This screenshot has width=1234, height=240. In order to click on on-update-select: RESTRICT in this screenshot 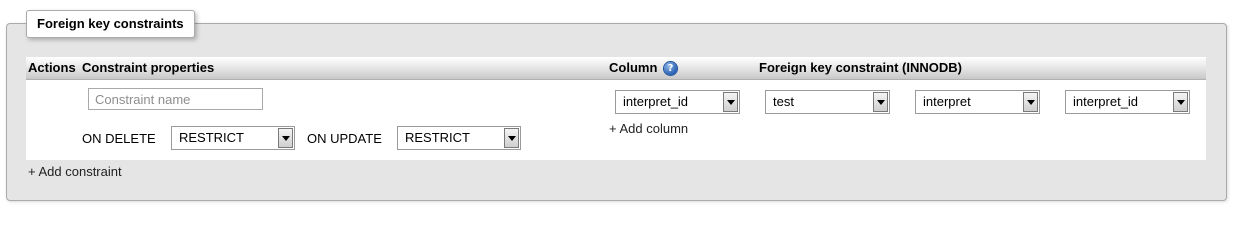, I will do `click(459, 138)`.